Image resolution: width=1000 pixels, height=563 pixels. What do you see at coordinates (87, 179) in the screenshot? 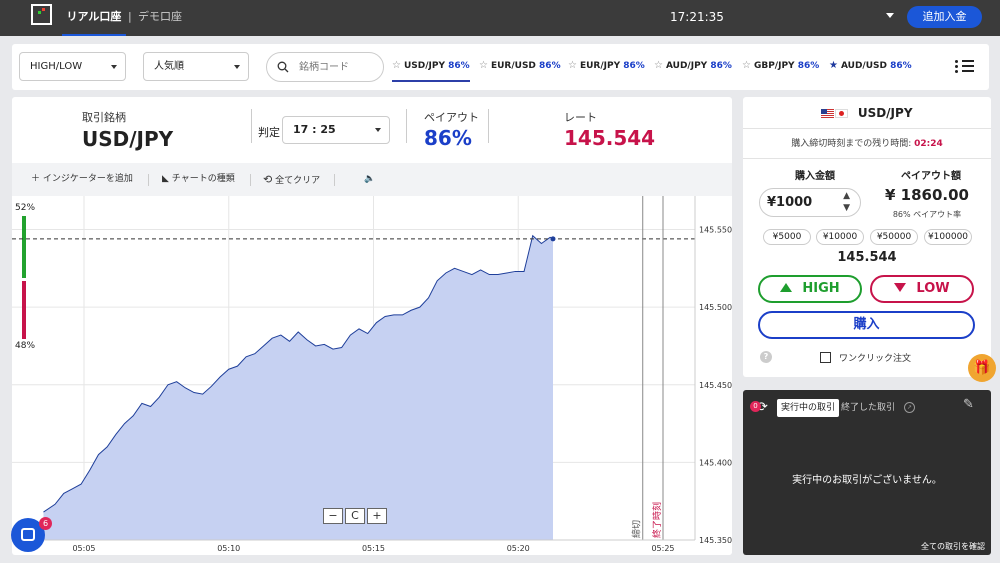
I see `add-indicator-label: インジケーターを追加` at bounding box center [87, 179].